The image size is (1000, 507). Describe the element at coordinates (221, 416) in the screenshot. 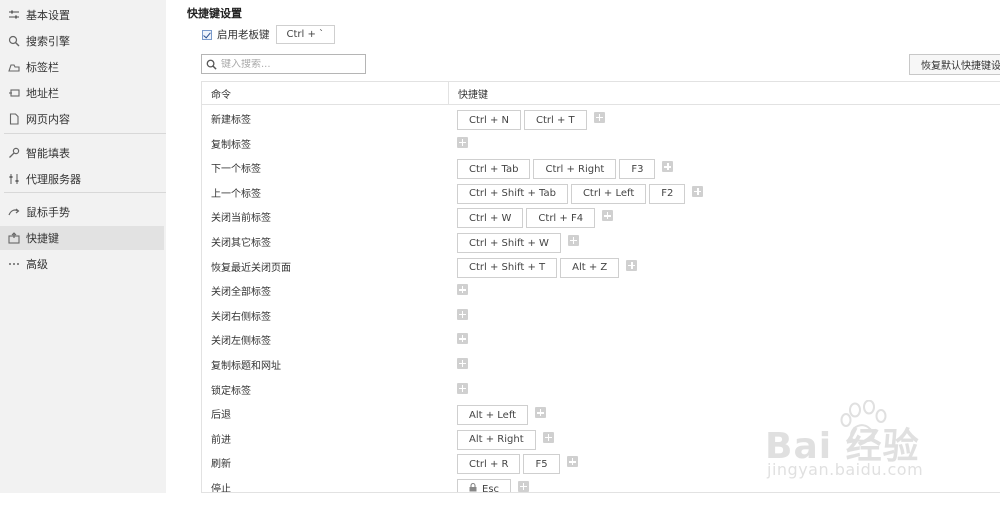

I see `command-name: 后退` at that location.